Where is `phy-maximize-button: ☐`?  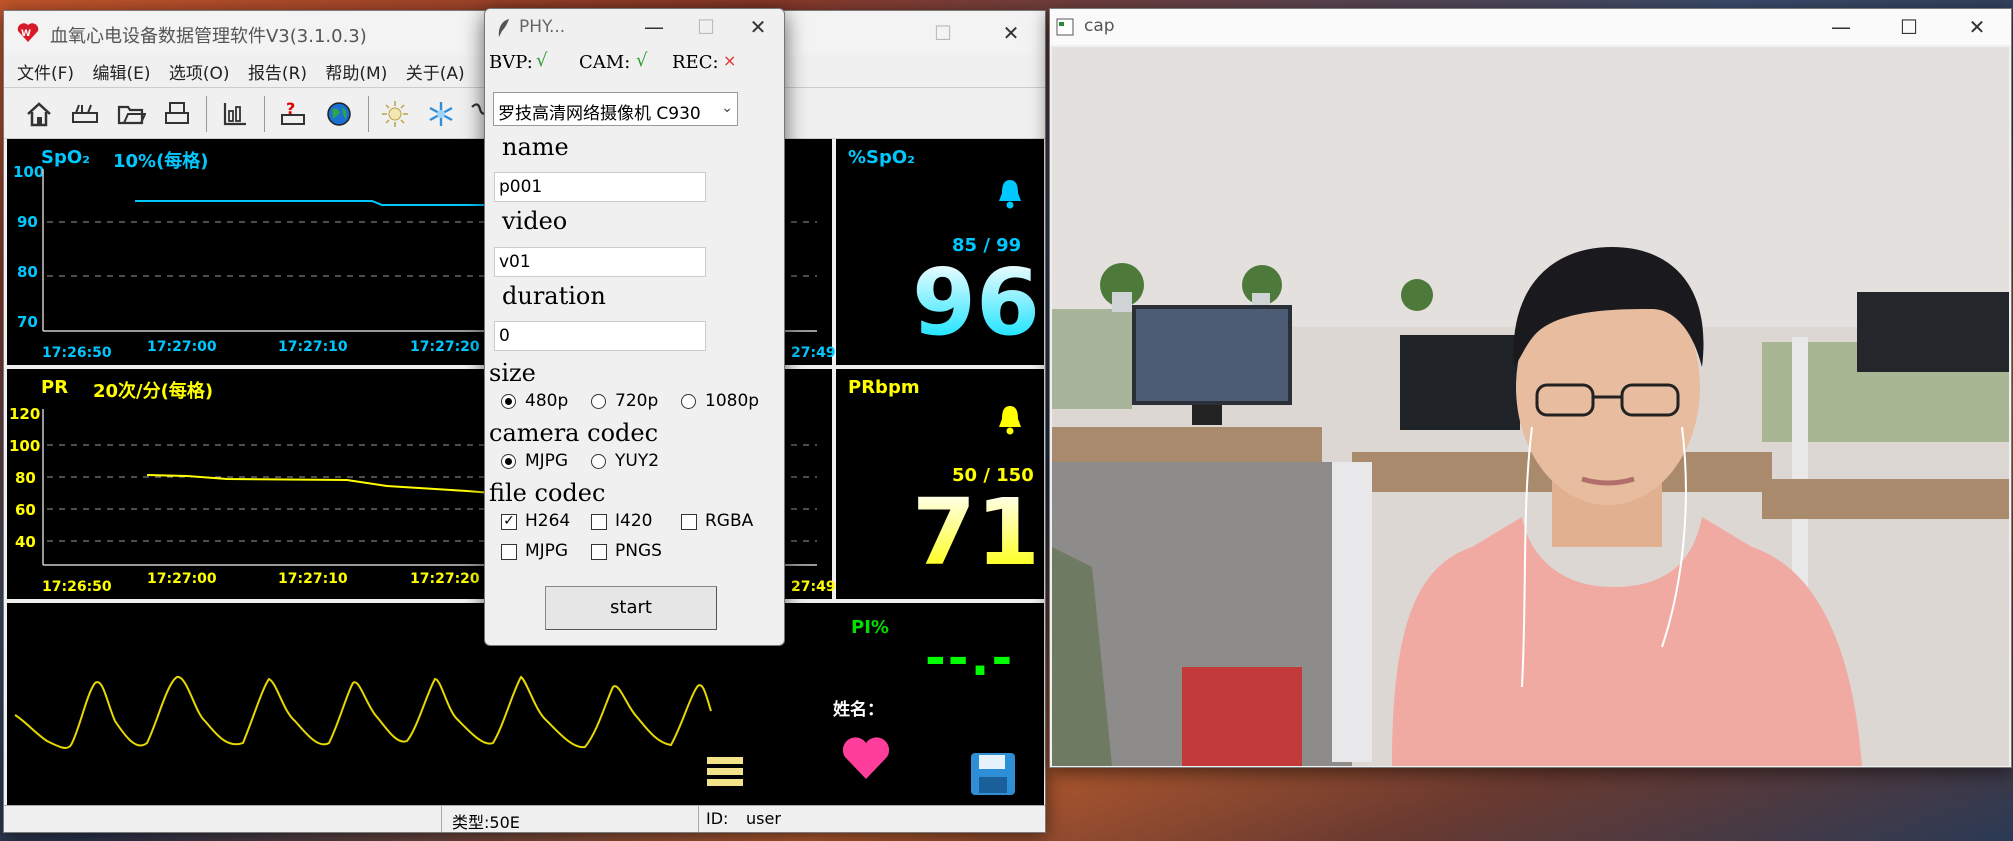 phy-maximize-button: ☐ is located at coordinates (706, 27).